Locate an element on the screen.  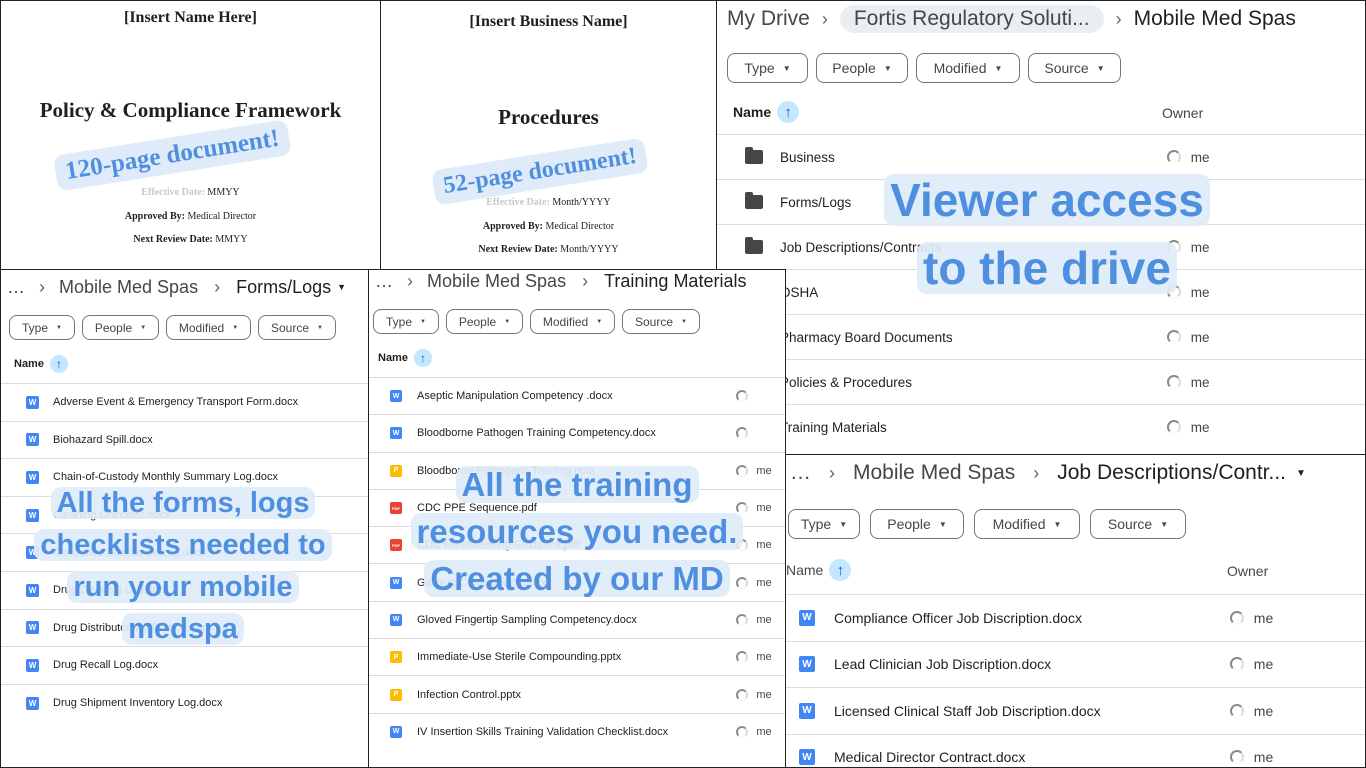
folder-row: Policies & Procedures me is located at coordinates (1041, 381).